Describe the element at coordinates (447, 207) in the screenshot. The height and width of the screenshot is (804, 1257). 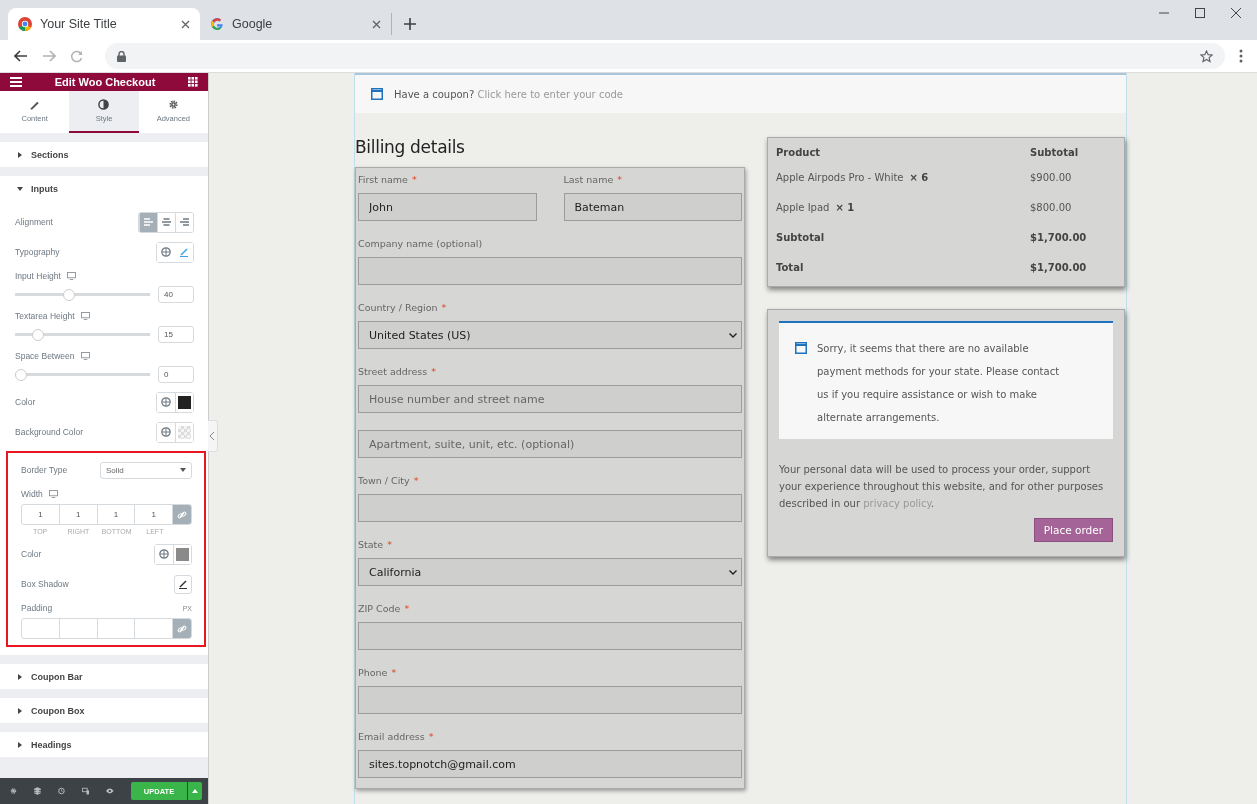
I see `text-field: John` at that location.